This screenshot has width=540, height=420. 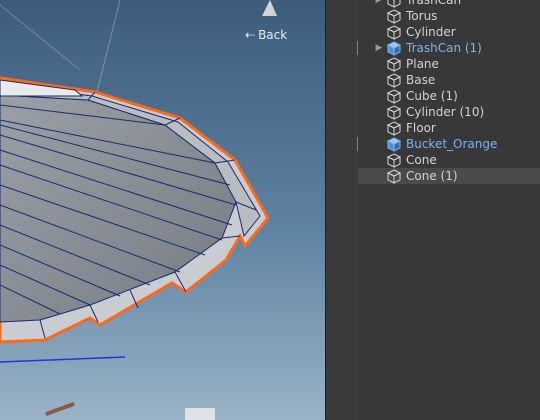 I want to click on hierarchy-item: ▶ TrashCan, so click(x=449, y=4).